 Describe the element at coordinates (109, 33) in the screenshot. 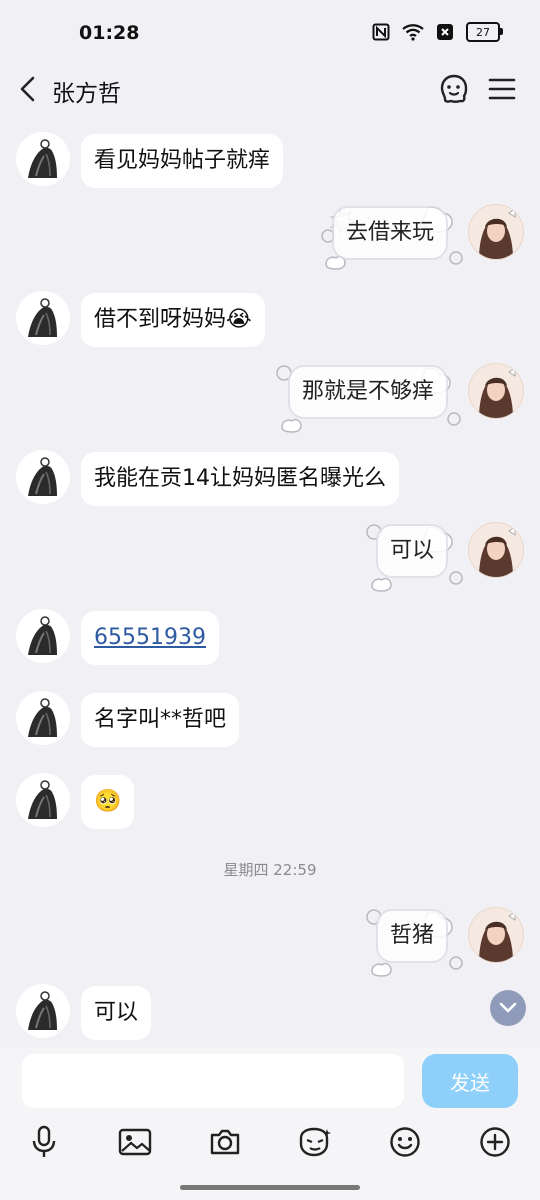

I see `status-time: 01:28` at that location.